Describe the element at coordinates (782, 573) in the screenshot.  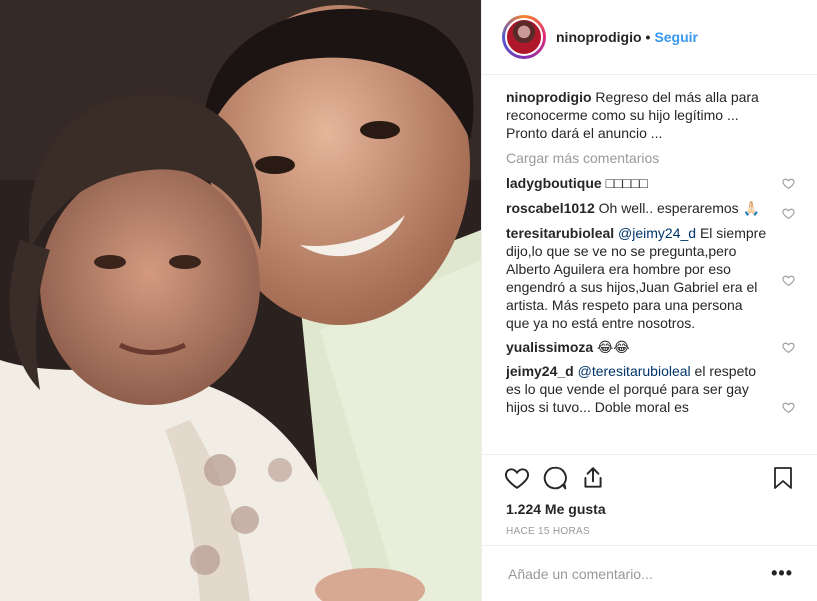
I see `ellipsis-icon: •••` at that location.